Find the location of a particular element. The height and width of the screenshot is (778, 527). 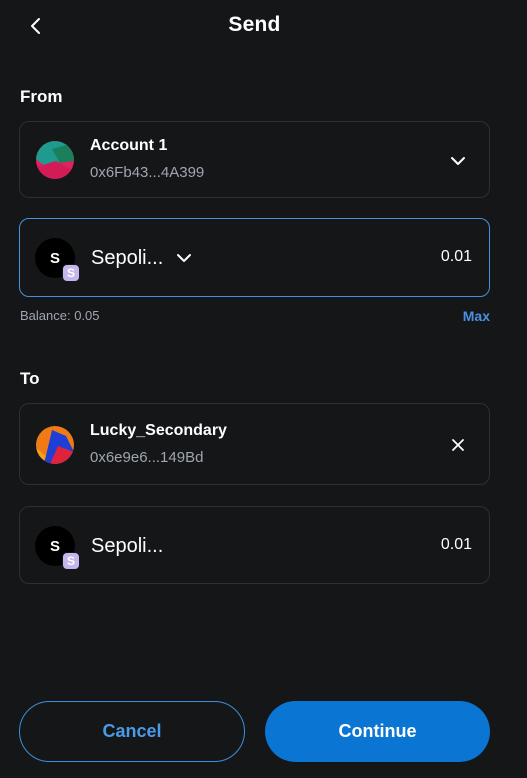

to-account-field: Lucky_Secondary 0x6e9e6...149Bd is located at coordinates (254, 444).